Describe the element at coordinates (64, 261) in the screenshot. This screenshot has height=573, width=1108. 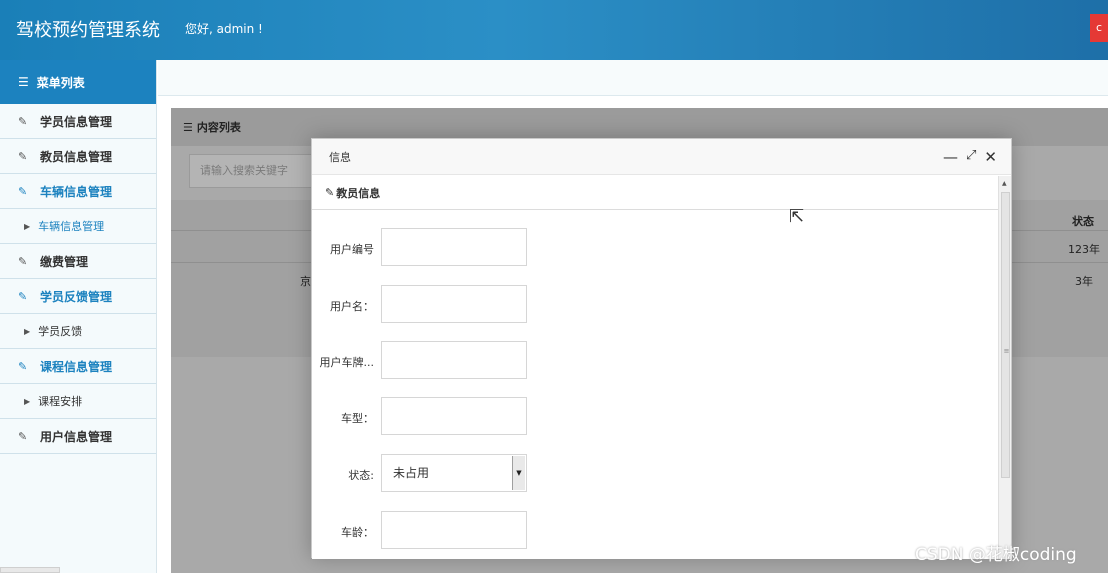
I see `sidebar-item-label: 缴费管理` at that location.